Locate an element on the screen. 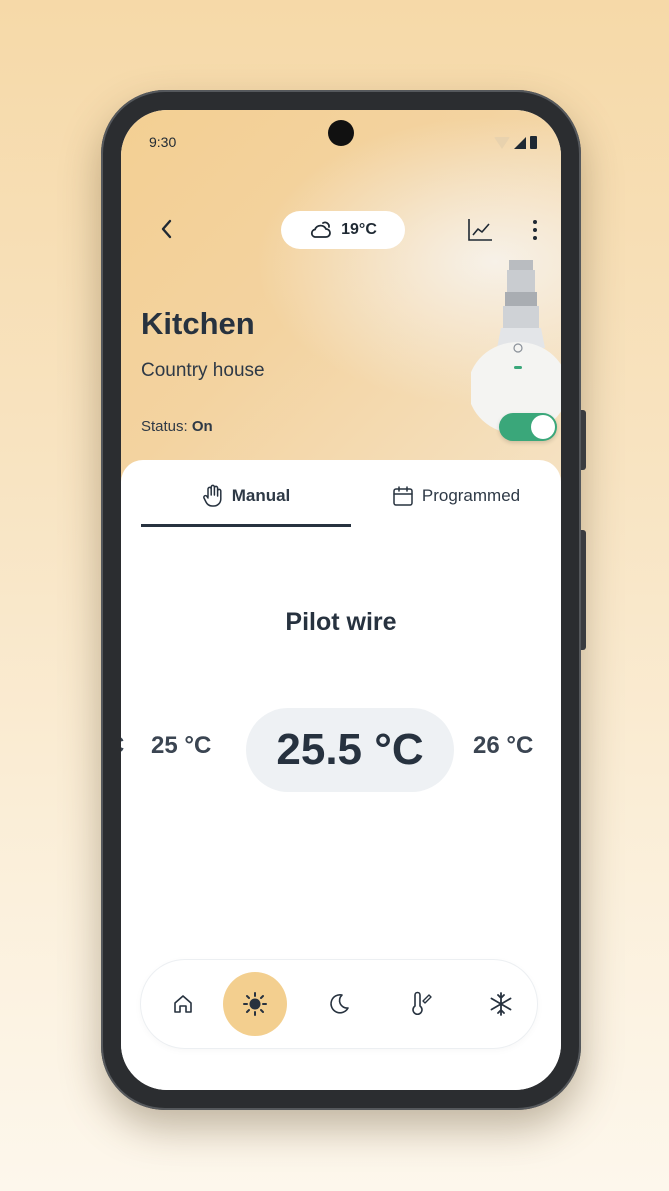  chart-icon is located at coordinates (480, 230).